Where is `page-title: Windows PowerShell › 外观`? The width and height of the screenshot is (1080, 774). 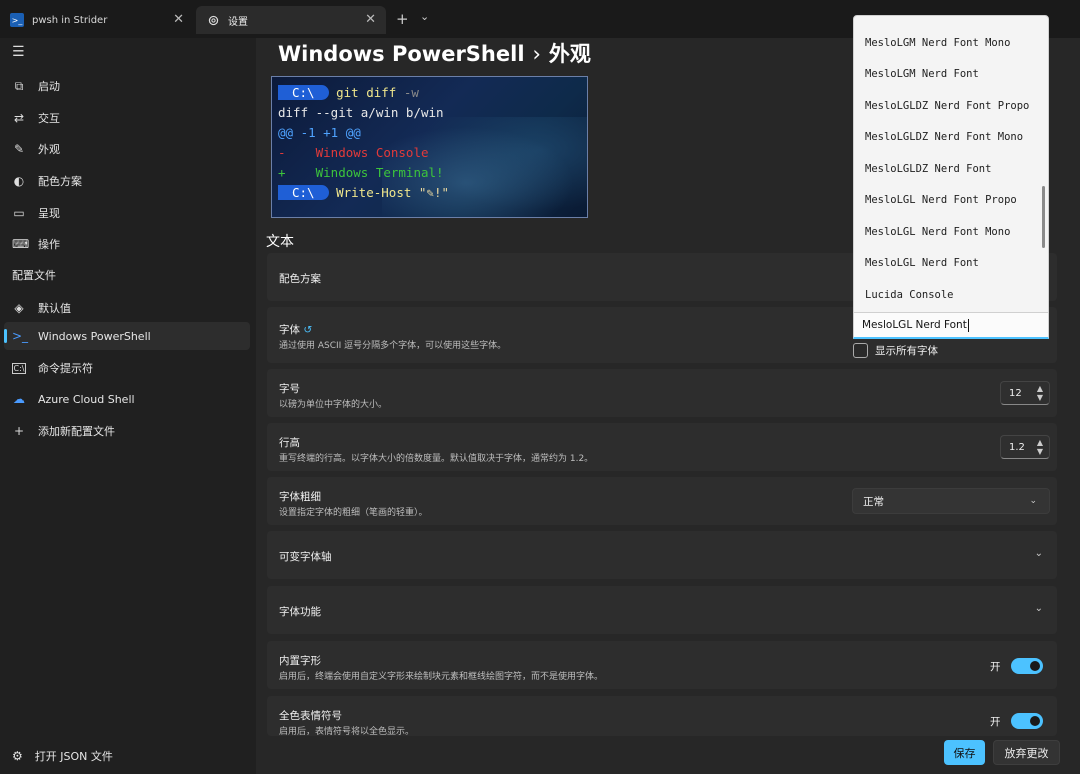
page-title: Windows PowerShell › 外观 is located at coordinates (434, 53).